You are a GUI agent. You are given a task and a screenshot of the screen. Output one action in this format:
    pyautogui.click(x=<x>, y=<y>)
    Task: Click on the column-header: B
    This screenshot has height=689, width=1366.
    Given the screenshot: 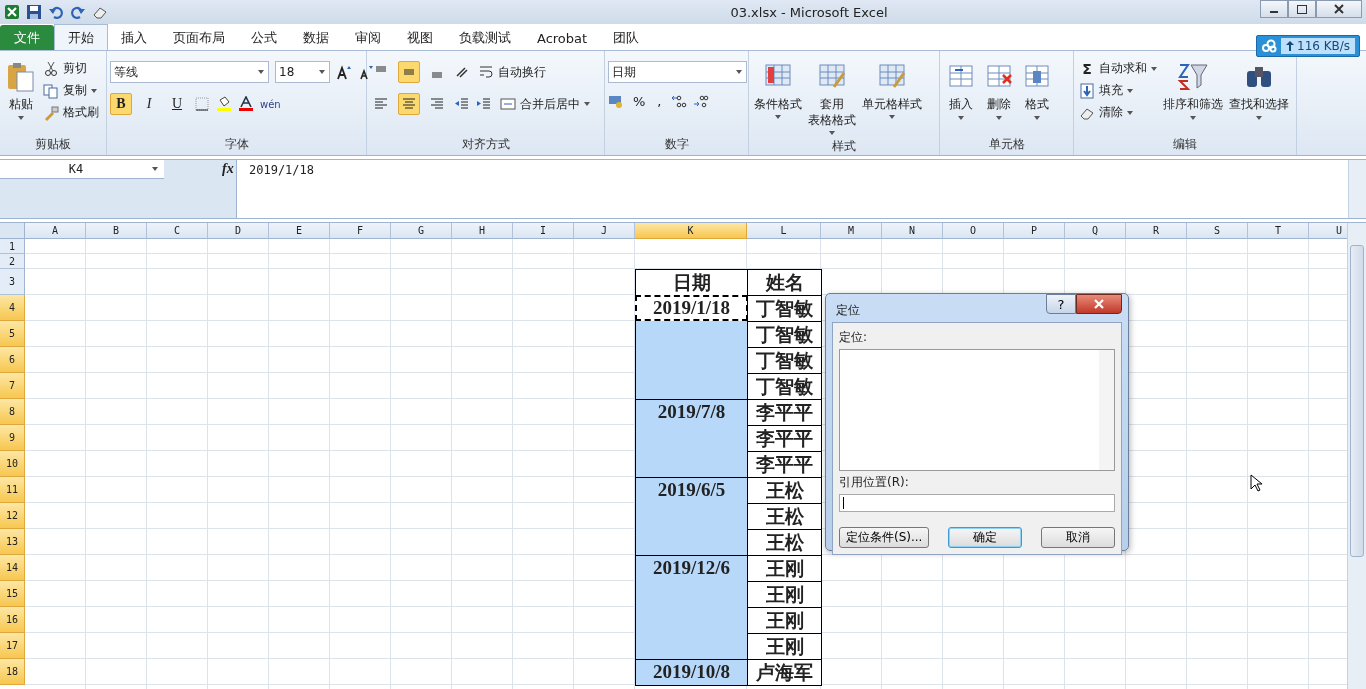 What is the action you would take?
    pyautogui.click(x=116, y=231)
    